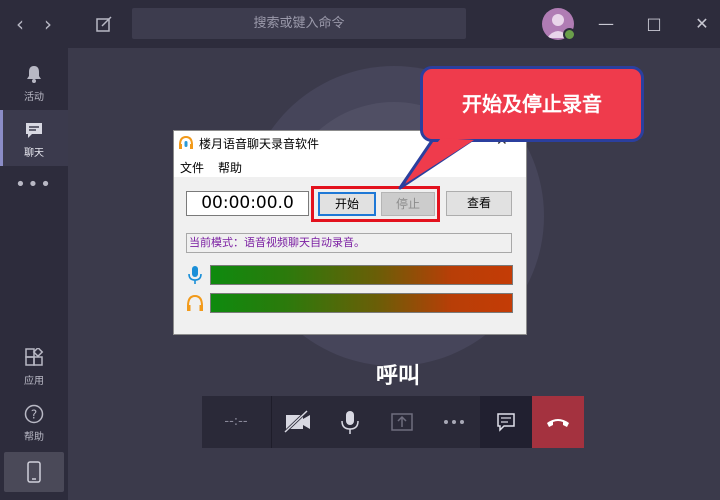 The width and height of the screenshot is (720, 500). What do you see at coordinates (34, 274) in the screenshot?
I see `app-rail: 活动 聊天 ••• 应用 ? 帮助` at bounding box center [34, 274].